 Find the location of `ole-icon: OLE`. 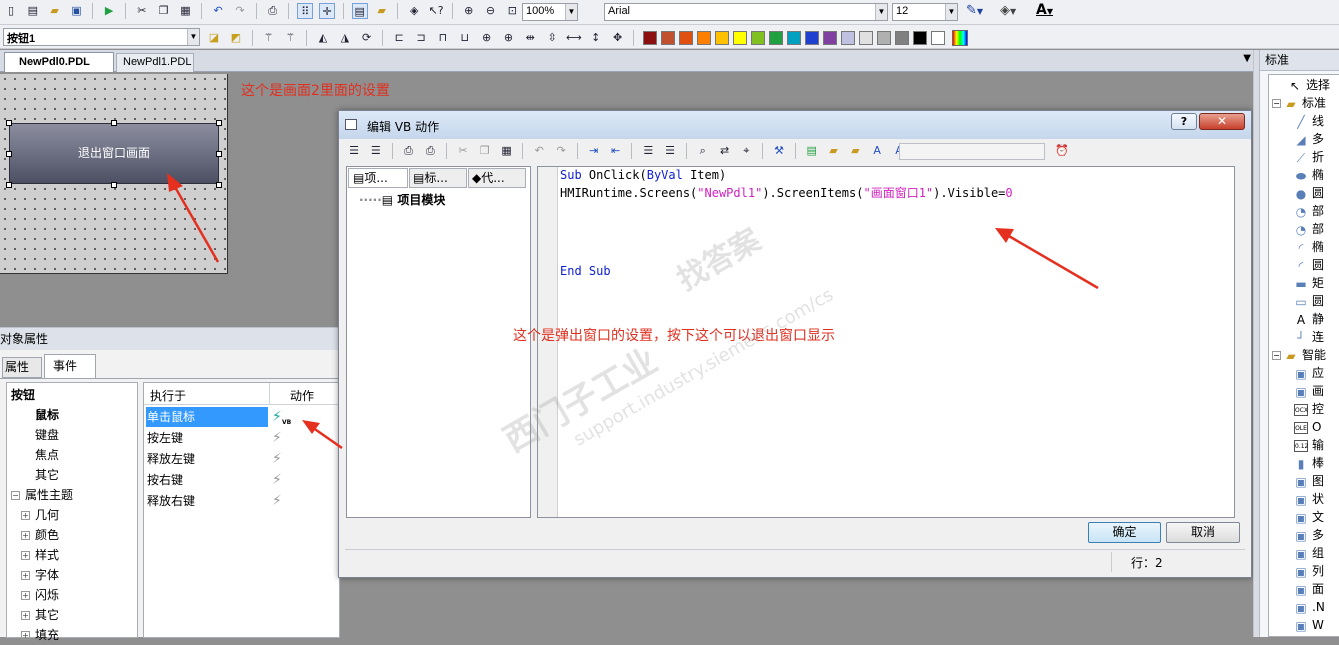

ole-icon: OLE is located at coordinates (1301, 427).